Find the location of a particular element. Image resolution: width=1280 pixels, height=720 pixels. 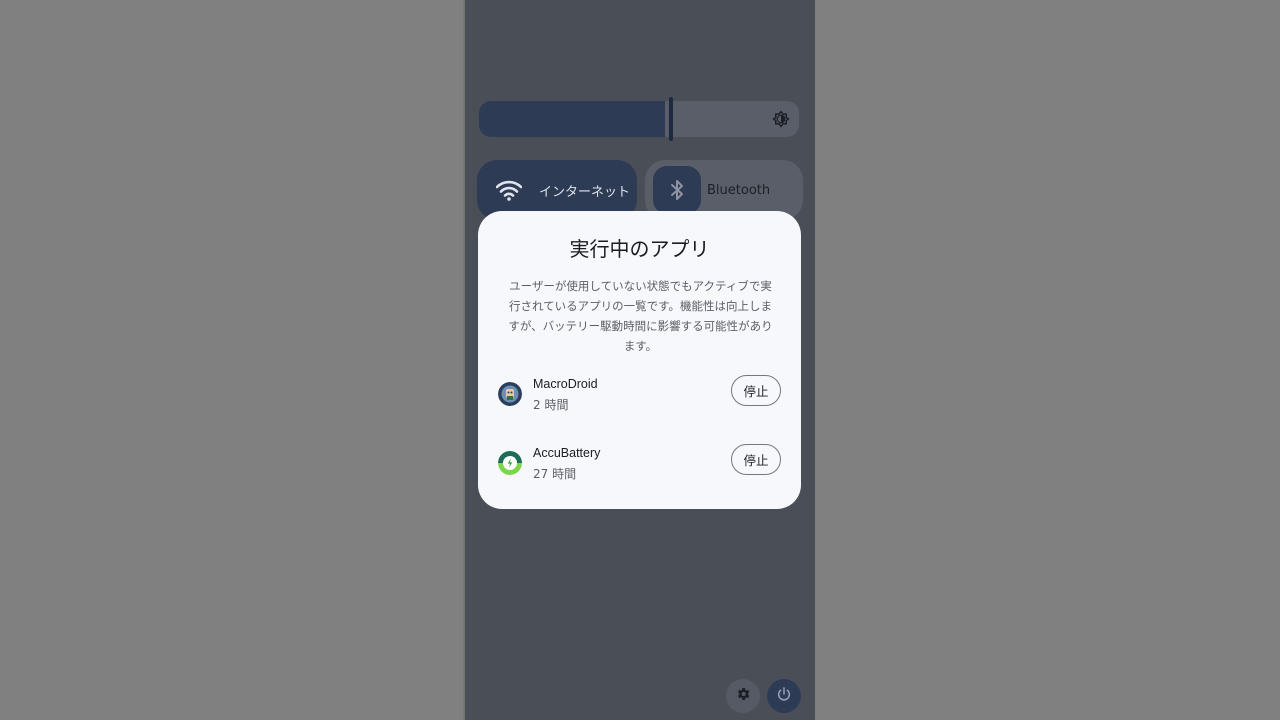

macrodroid-icon is located at coordinates (510, 394).